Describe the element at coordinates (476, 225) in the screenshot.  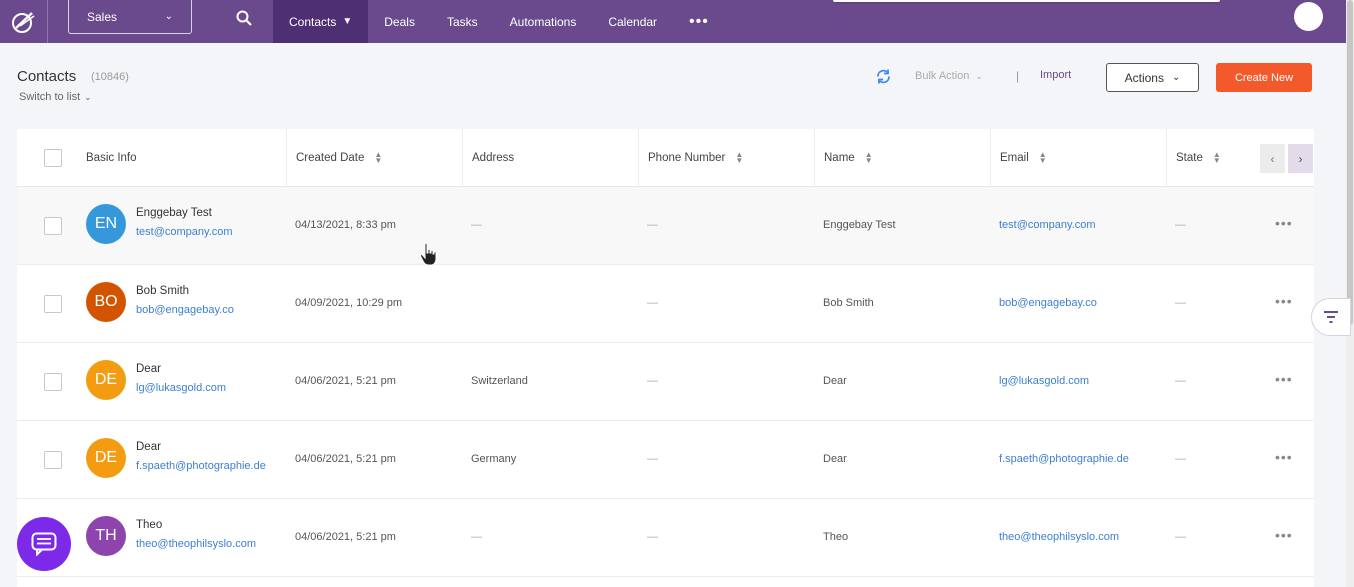
I see `address: —` at that location.